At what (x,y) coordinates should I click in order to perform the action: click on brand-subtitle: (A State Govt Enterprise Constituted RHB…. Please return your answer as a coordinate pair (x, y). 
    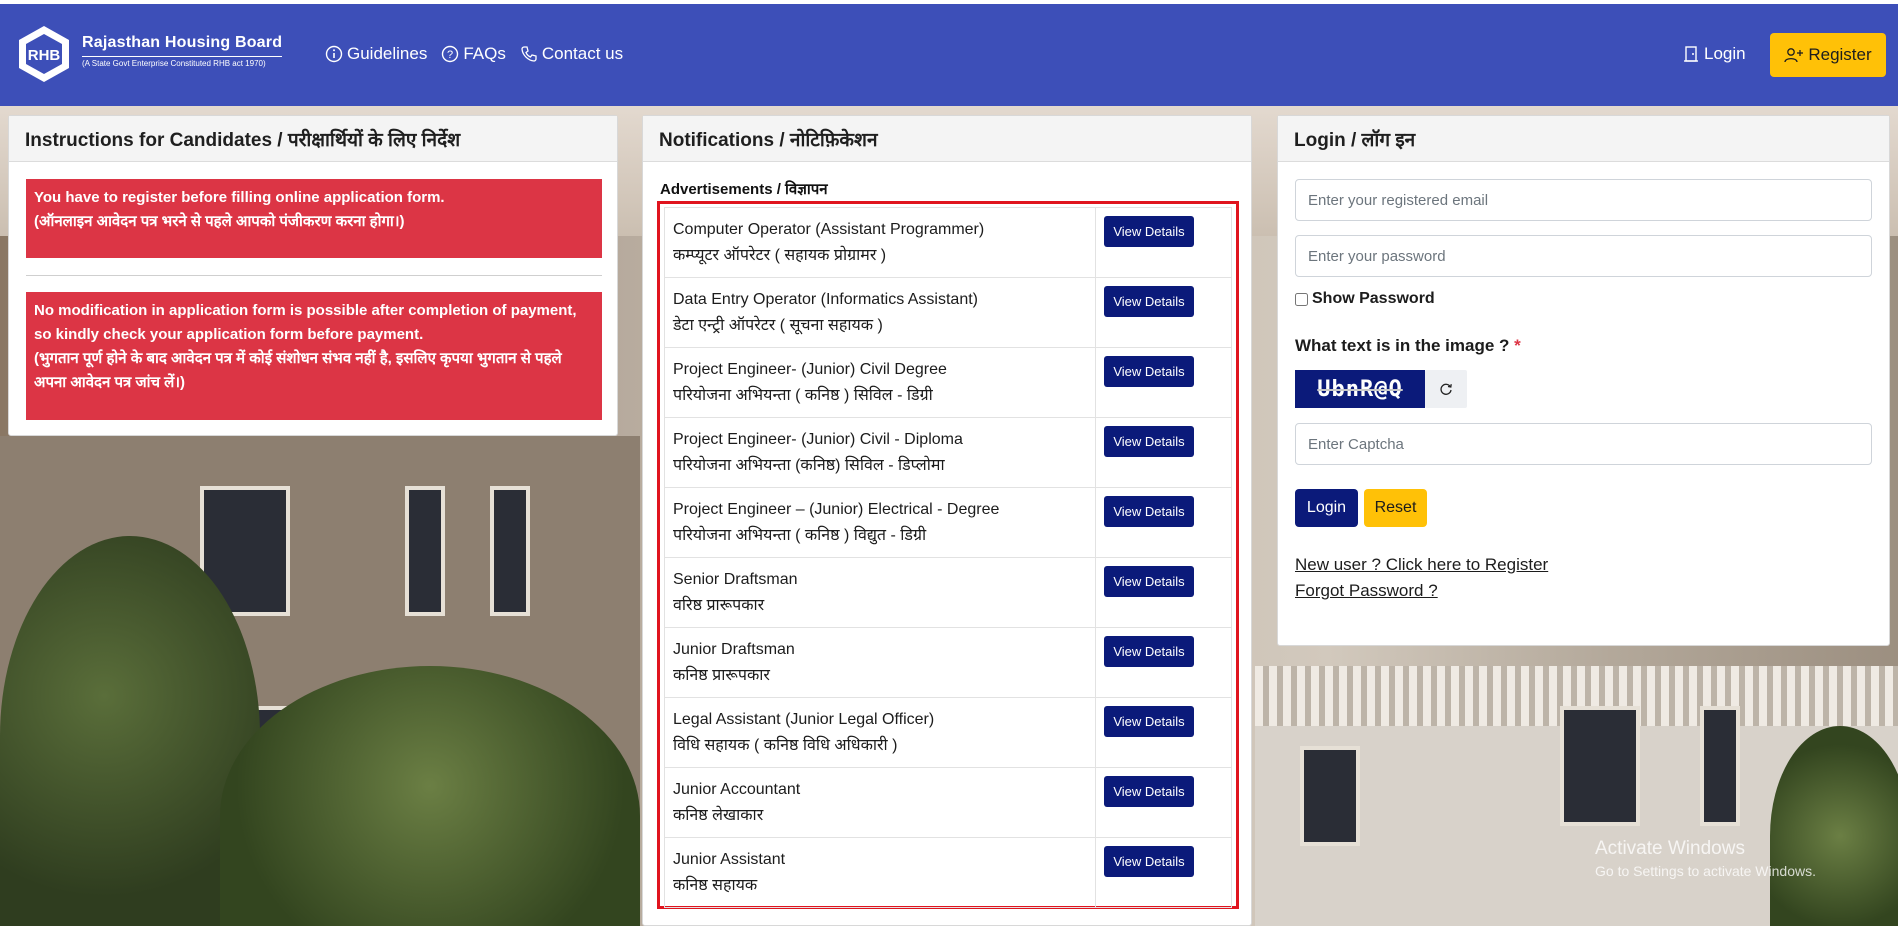
    Looking at the image, I should click on (182, 62).